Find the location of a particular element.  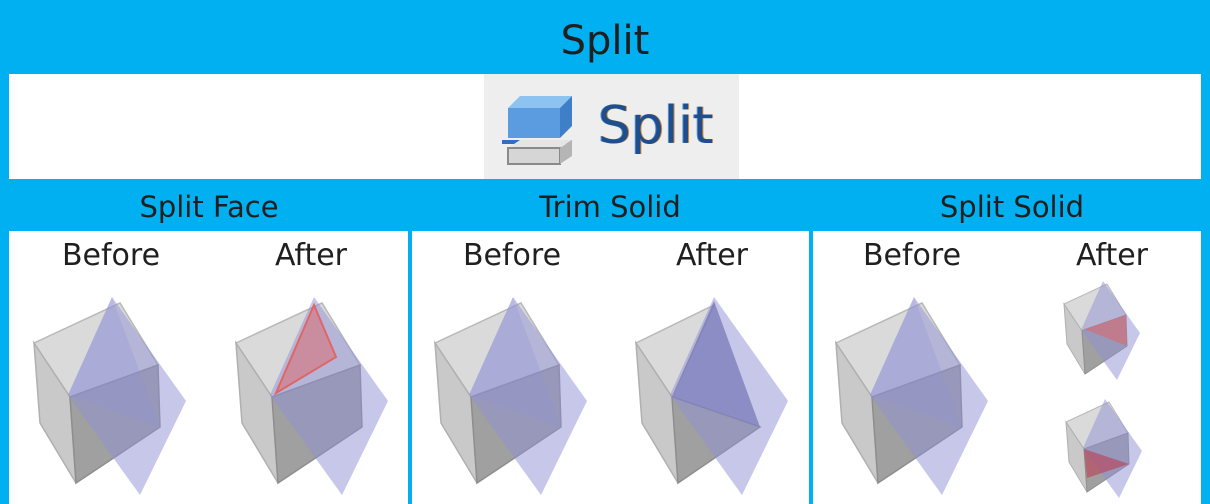

split-tool-icon is located at coordinates (537, 130).